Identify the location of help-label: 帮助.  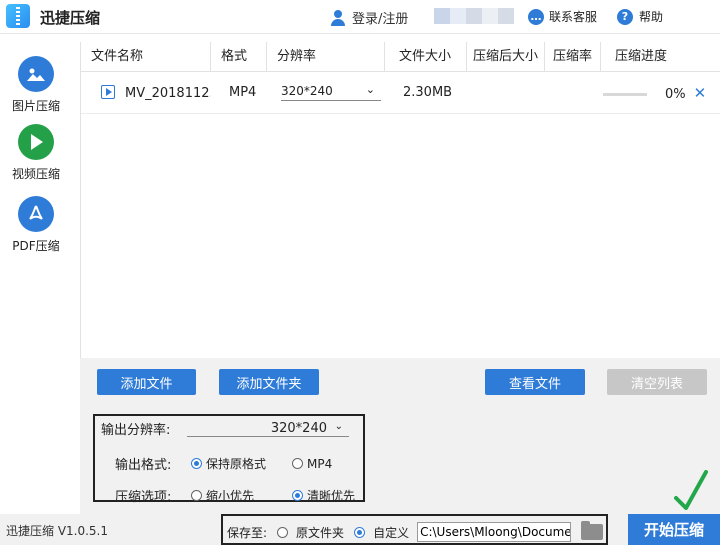
(651, 17).